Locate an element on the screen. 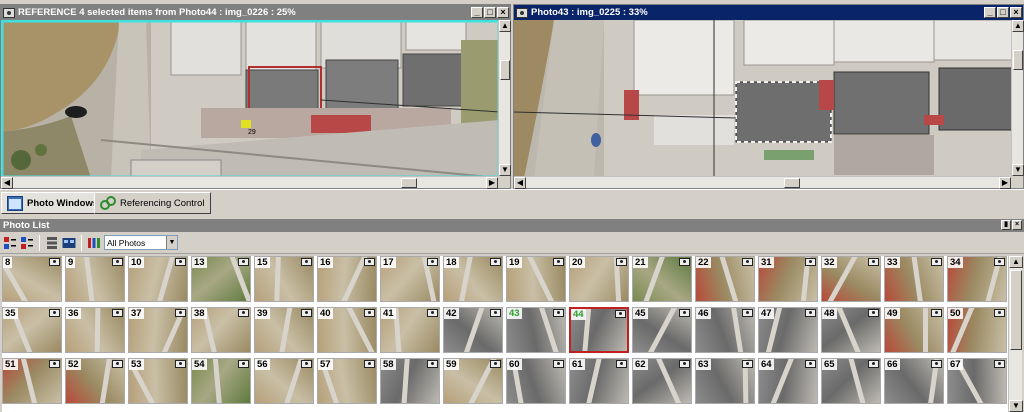 The image size is (1024, 412). photo-thumbnail: 40 is located at coordinates (347, 330).